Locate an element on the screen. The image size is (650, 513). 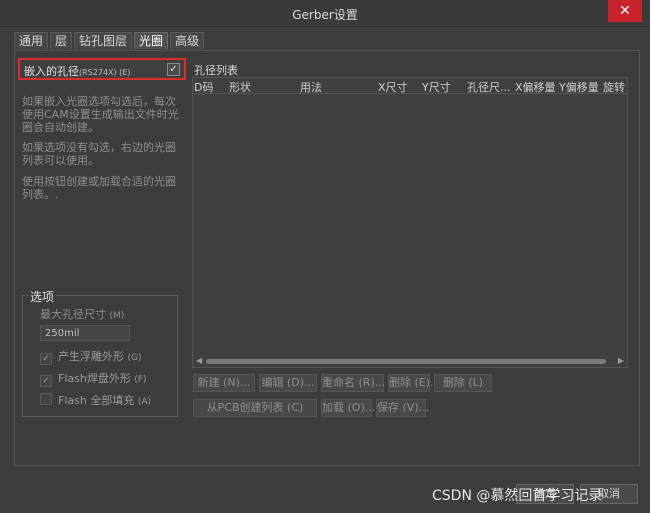
info-text-1: 如果嵌入光圈选项勾选后，每次使用CAM设置生成输出文件时光圈会自动创建。 is located at coordinates (100, 114).